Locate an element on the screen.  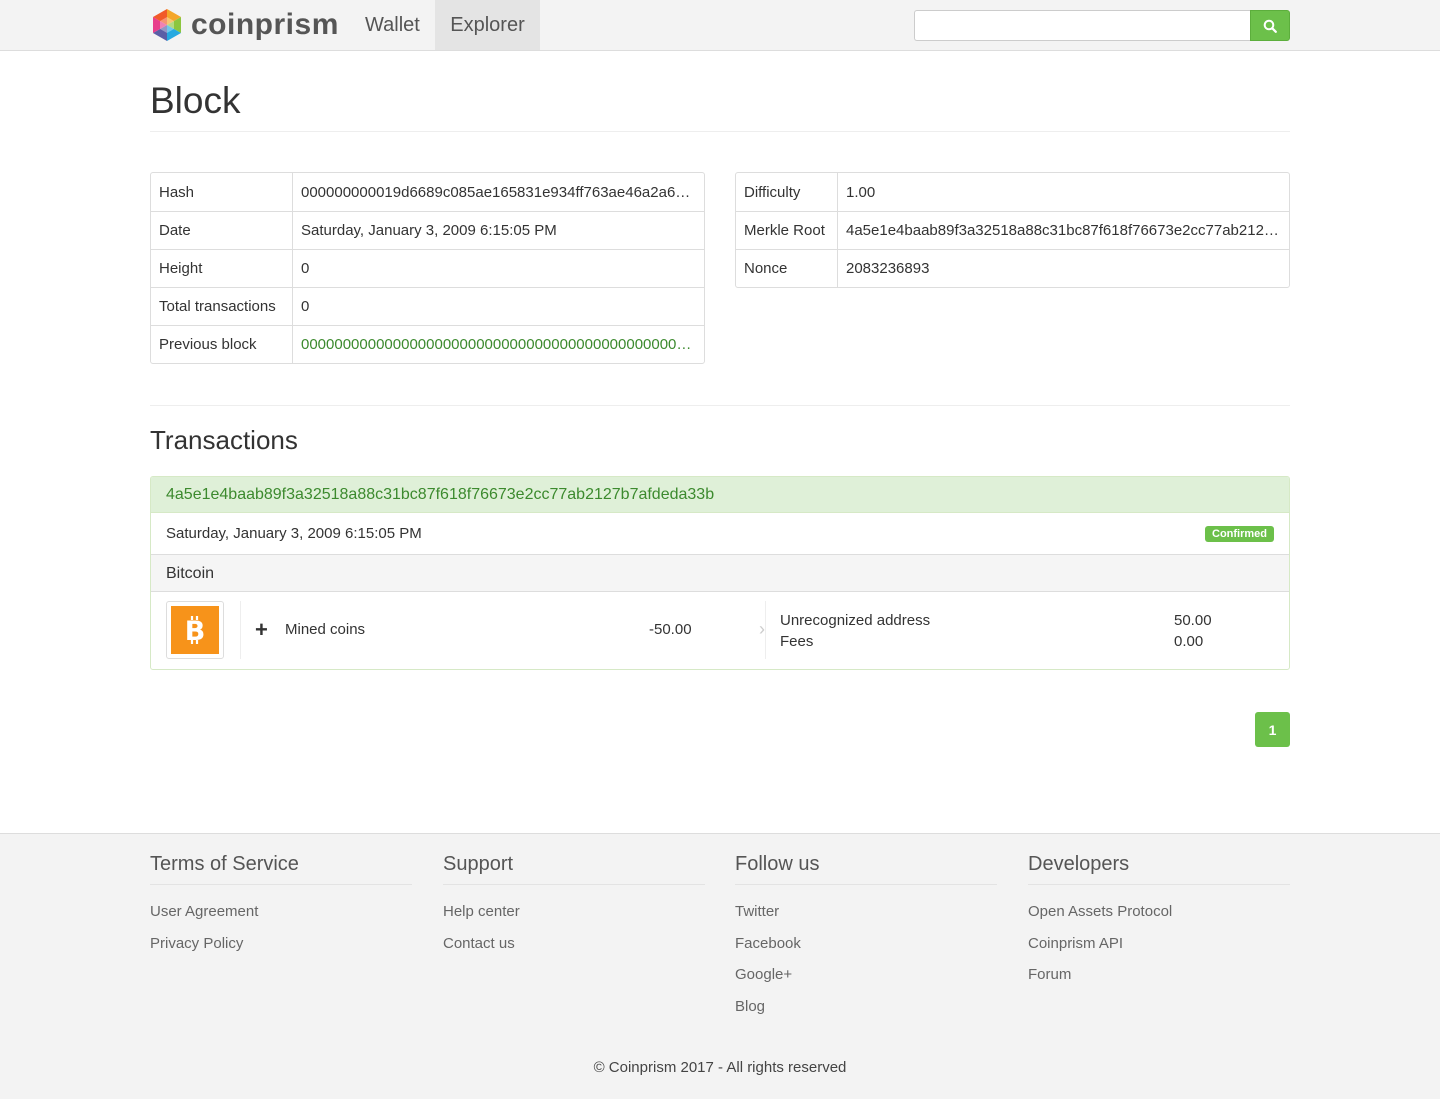
nav-wallet: Wallet is located at coordinates (392, 25).